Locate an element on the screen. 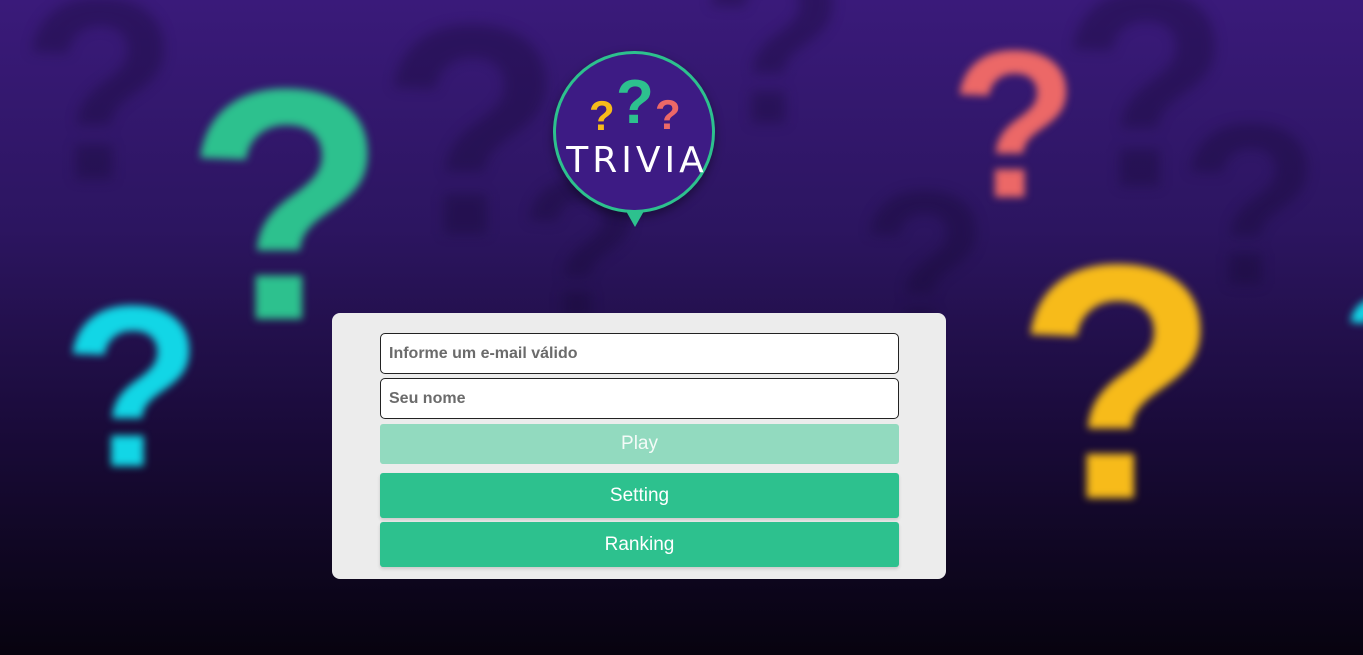 The image size is (1363, 655). logo-pointer is located at coordinates (635, 219).